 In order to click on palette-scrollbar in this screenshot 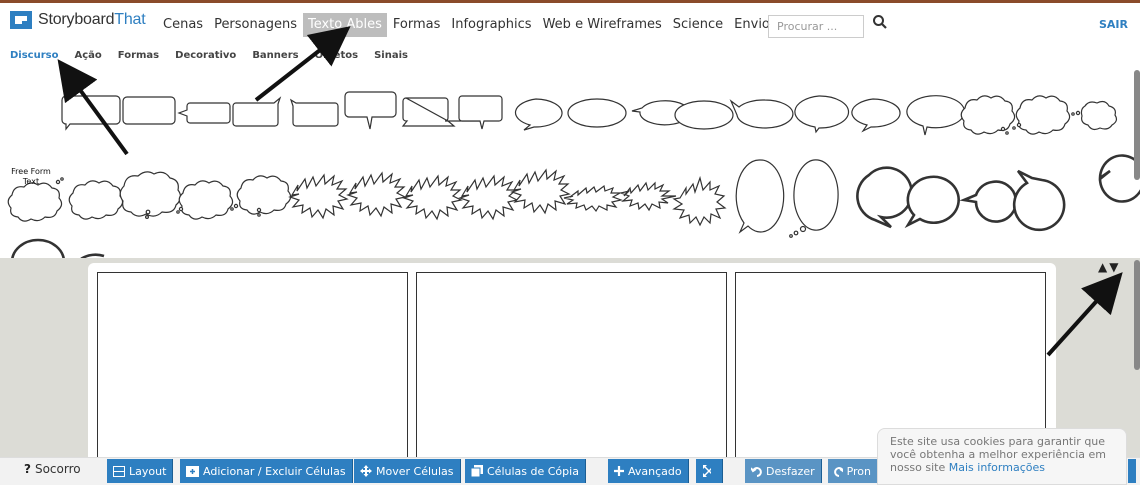, I will do `click(1137, 125)`.